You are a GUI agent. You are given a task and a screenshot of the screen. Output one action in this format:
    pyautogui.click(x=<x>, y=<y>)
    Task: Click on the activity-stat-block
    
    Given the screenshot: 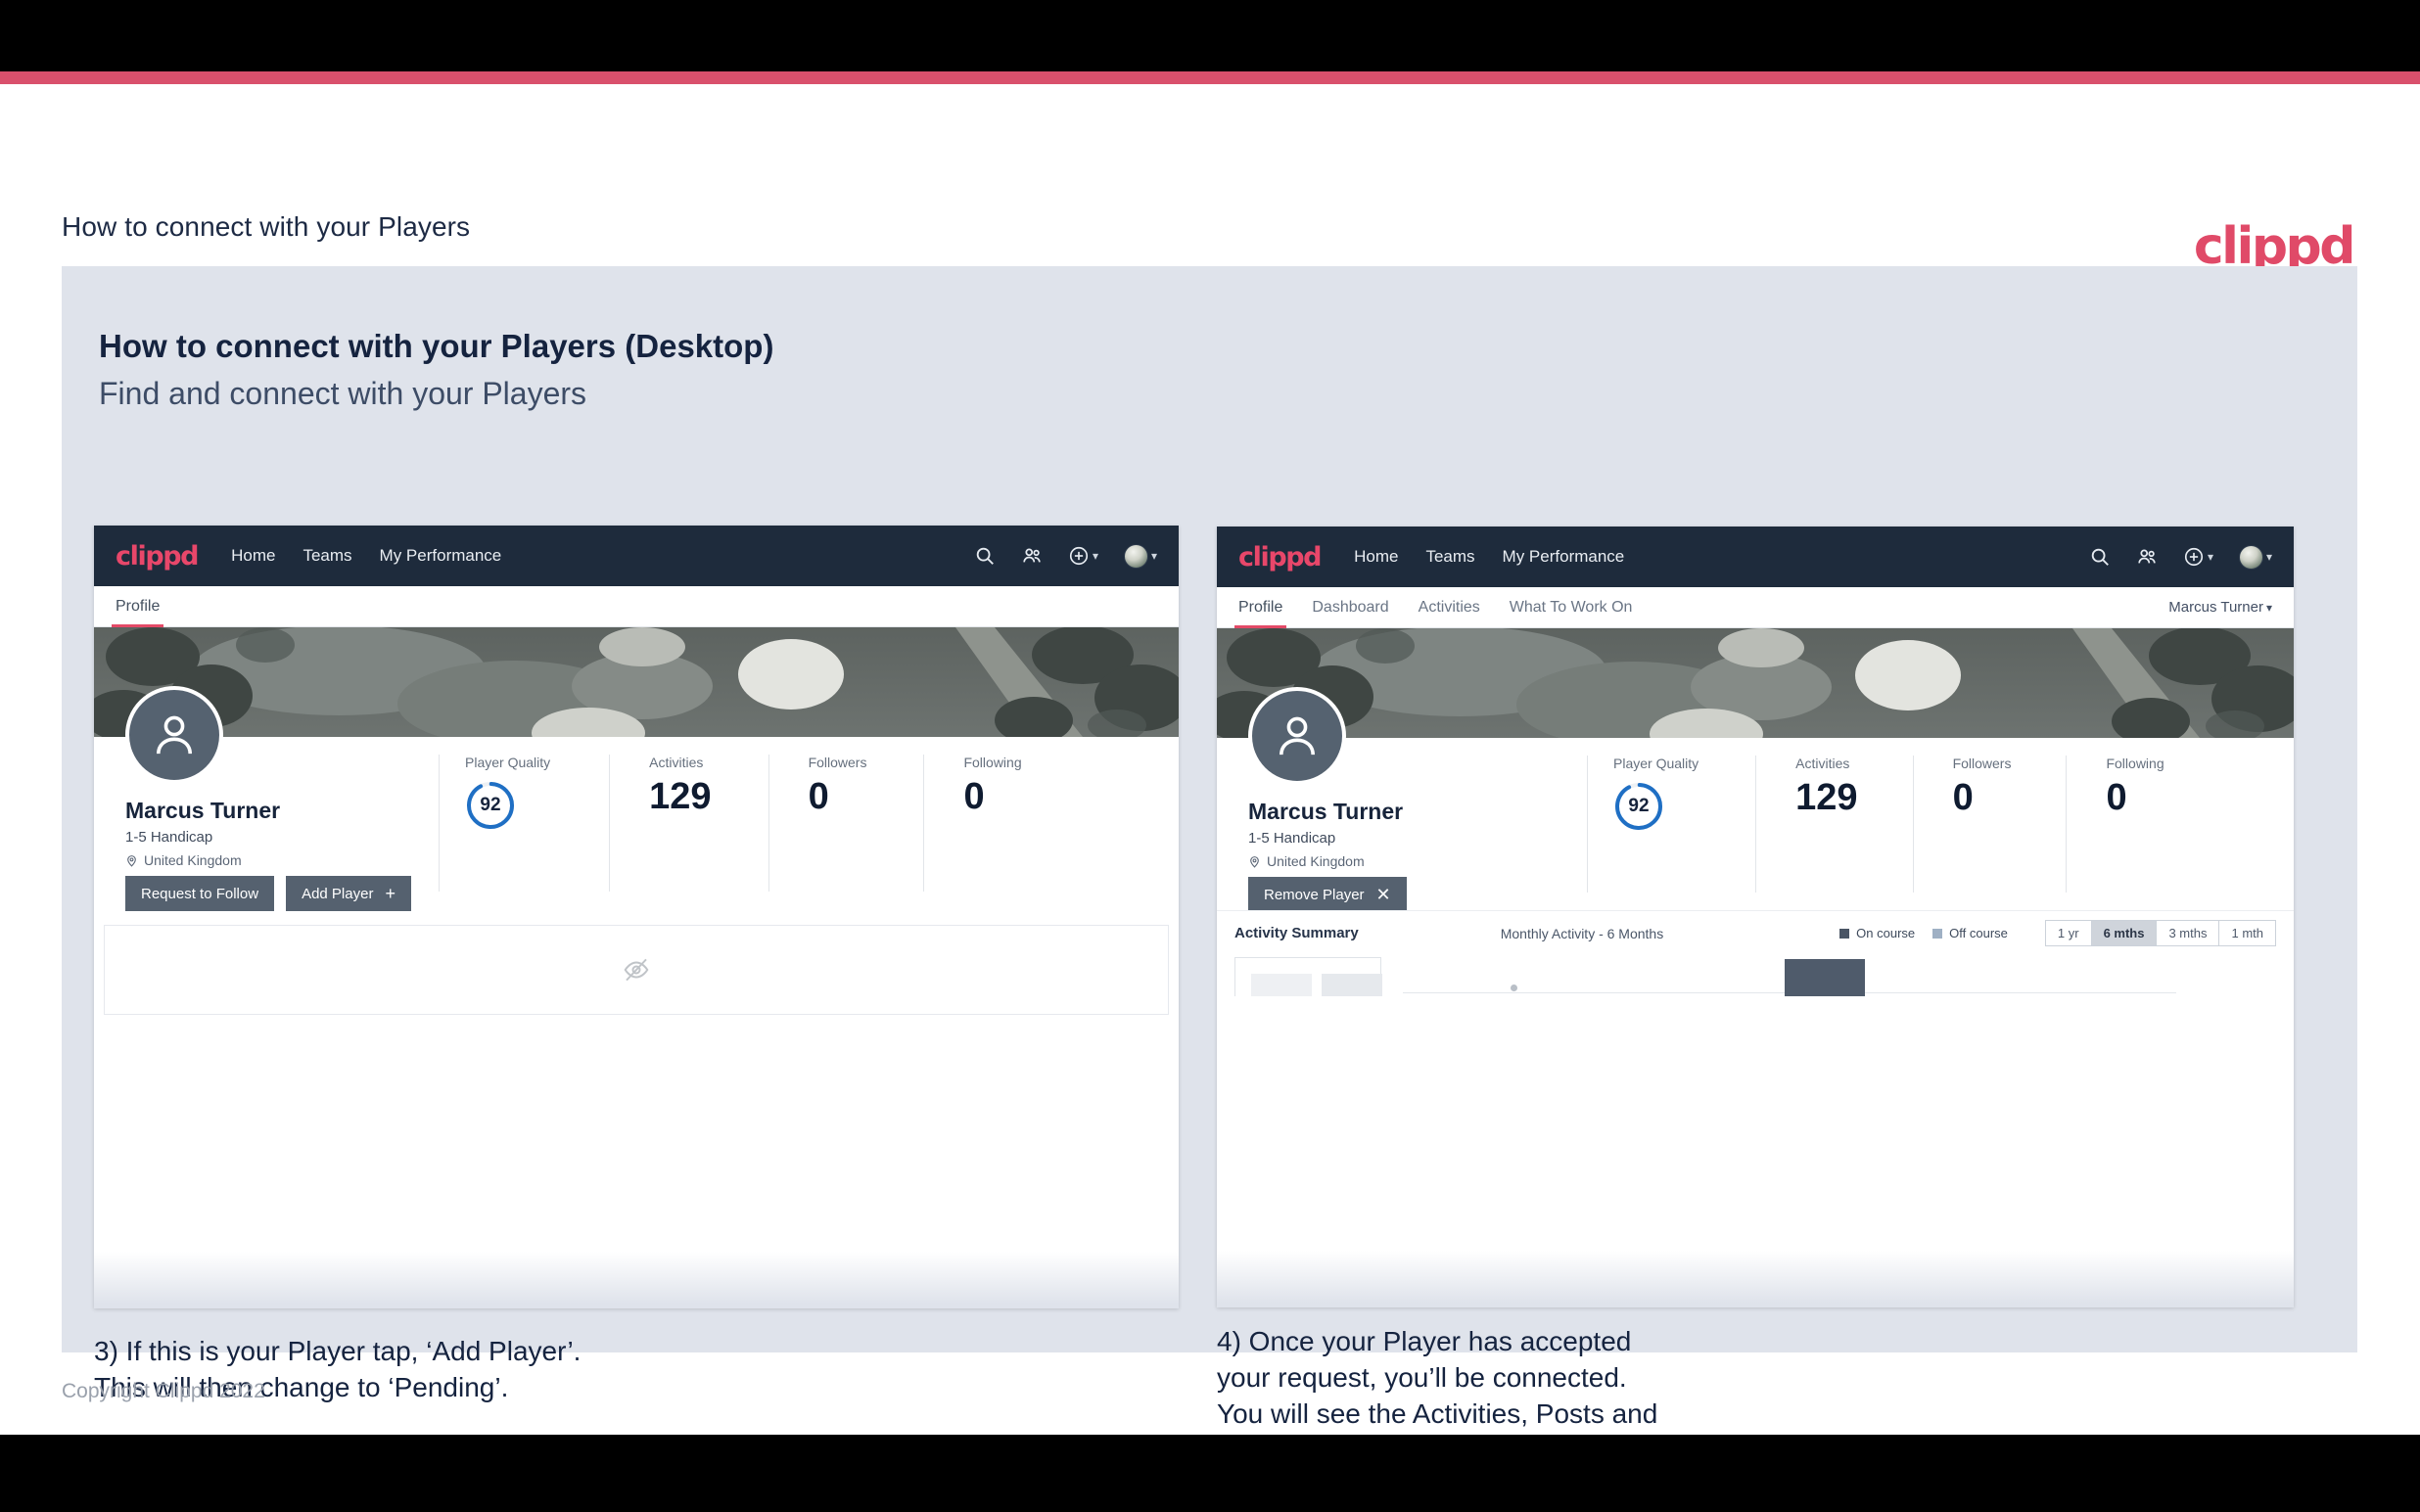 What is the action you would take?
    pyautogui.click(x=1352, y=985)
    